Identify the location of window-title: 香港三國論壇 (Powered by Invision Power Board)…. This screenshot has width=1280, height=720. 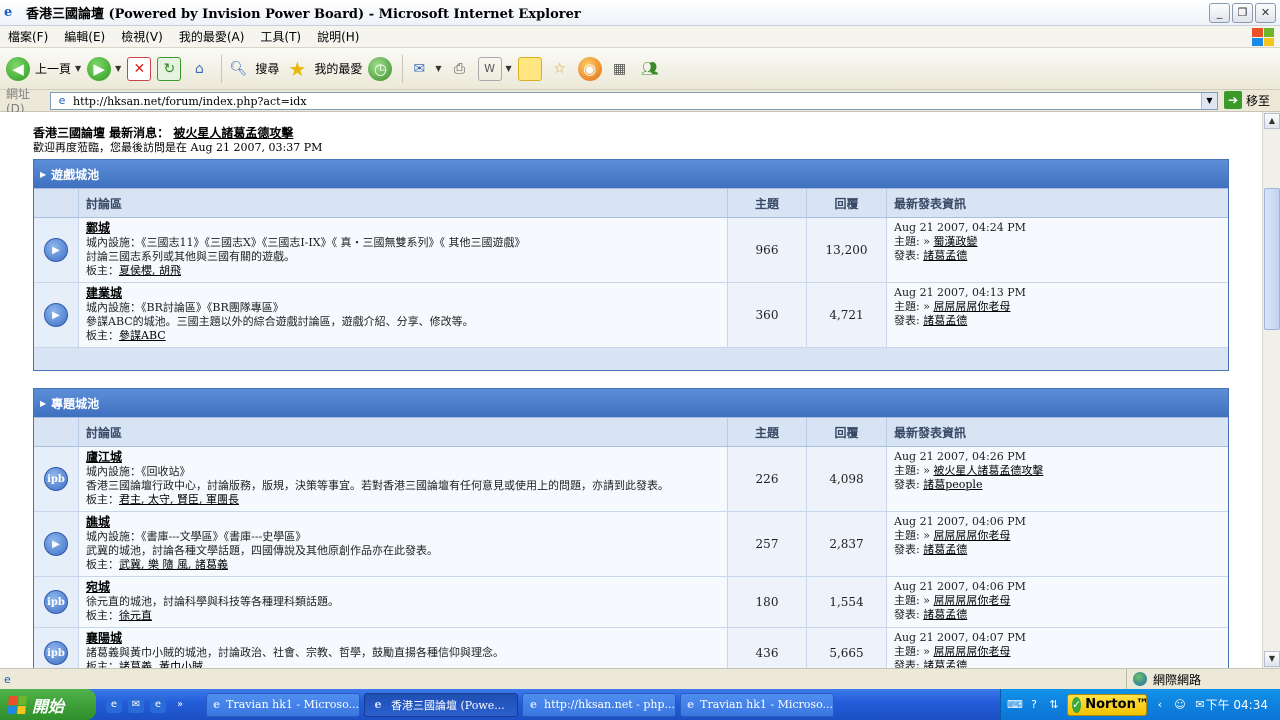
(303, 14).